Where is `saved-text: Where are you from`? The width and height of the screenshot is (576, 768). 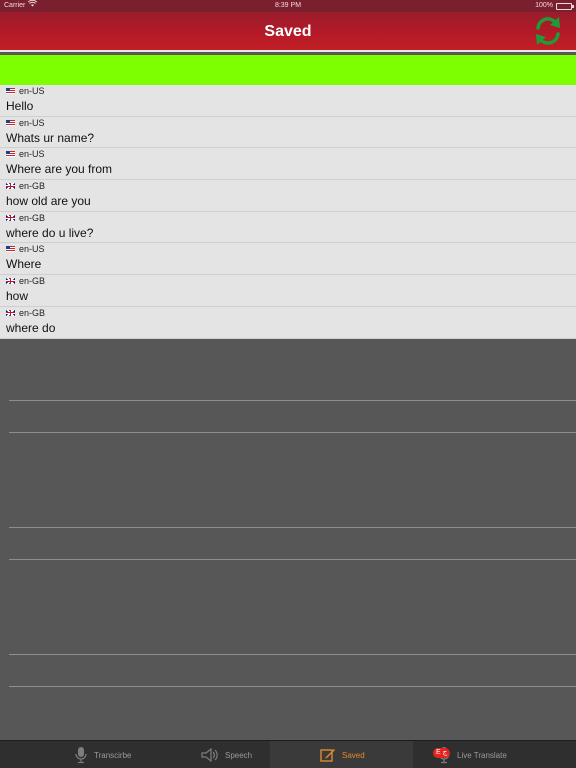
saved-text: Where are you from is located at coordinates (59, 169).